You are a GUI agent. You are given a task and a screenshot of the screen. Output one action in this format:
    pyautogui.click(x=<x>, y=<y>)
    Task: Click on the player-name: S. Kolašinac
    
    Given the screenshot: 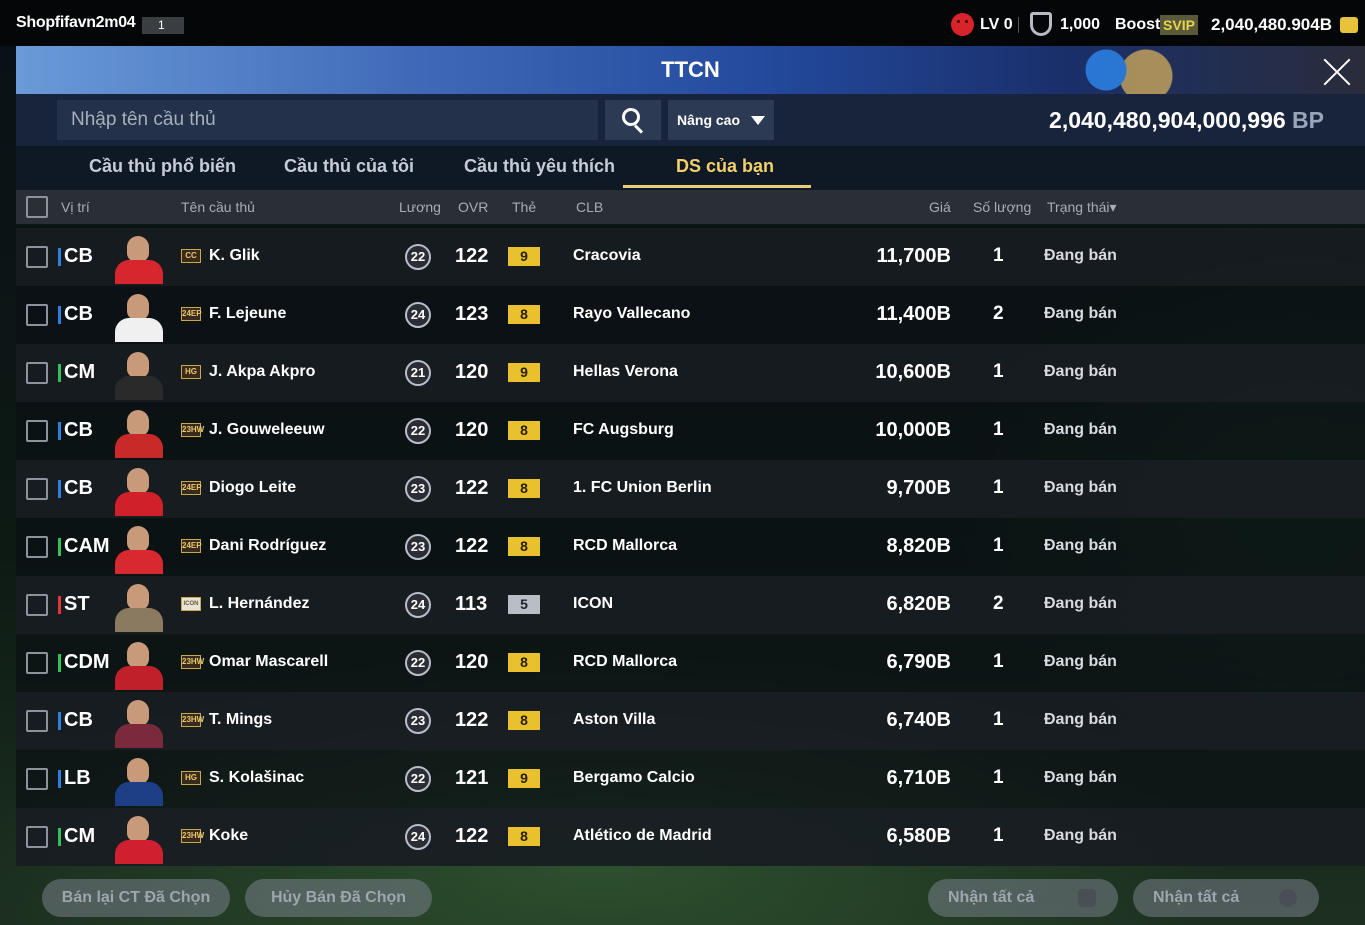 What is the action you would take?
    pyautogui.click(x=256, y=778)
    